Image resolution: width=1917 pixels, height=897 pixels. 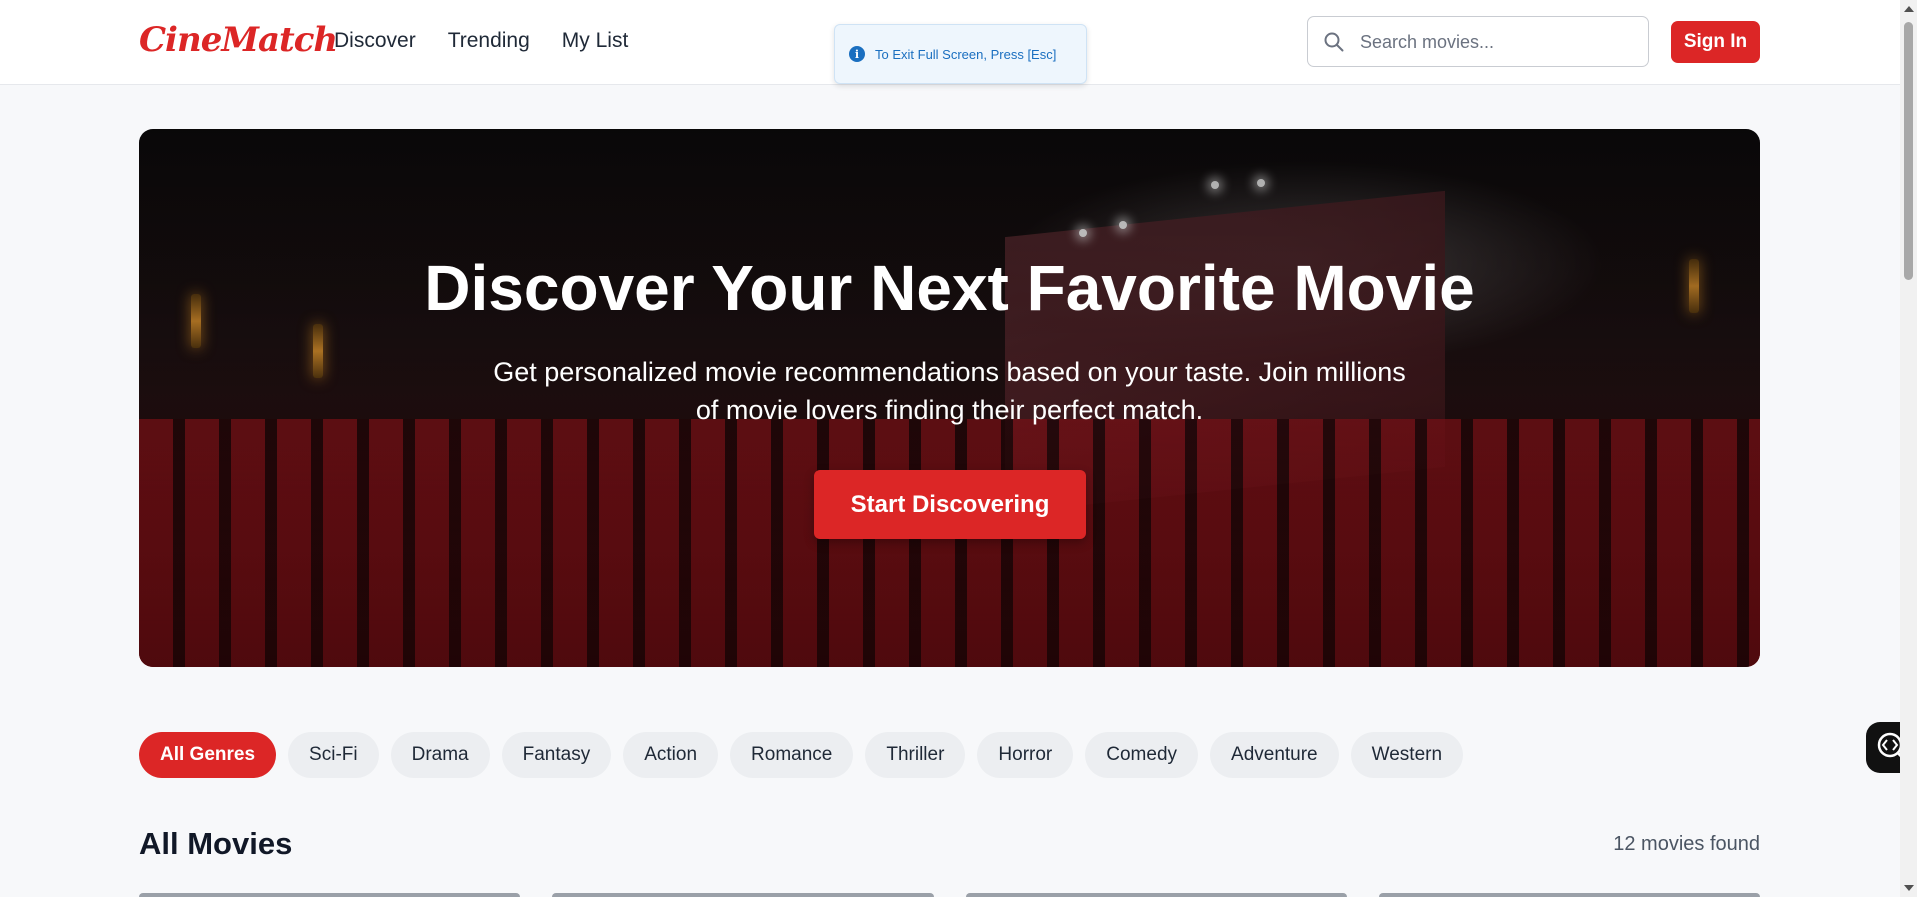 What do you see at coordinates (1909, 888) in the screenshot?
I see `scroll-down-arrow-icon` at bounding box center [1909, 888].